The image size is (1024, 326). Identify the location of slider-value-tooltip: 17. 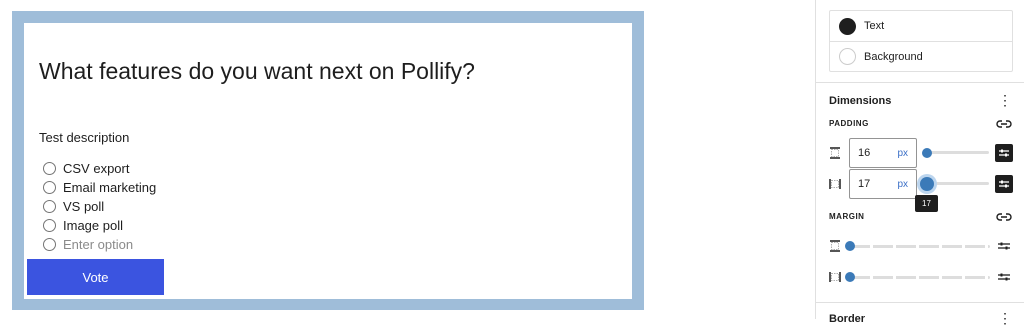
(926, 203).